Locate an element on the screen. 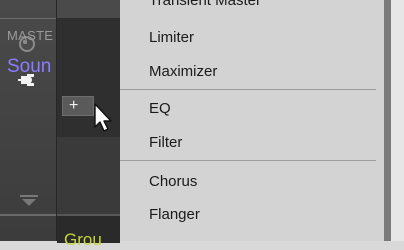 This screenshot has width=404, height=250. menu-right-edge is located at coordinates (397, 120).